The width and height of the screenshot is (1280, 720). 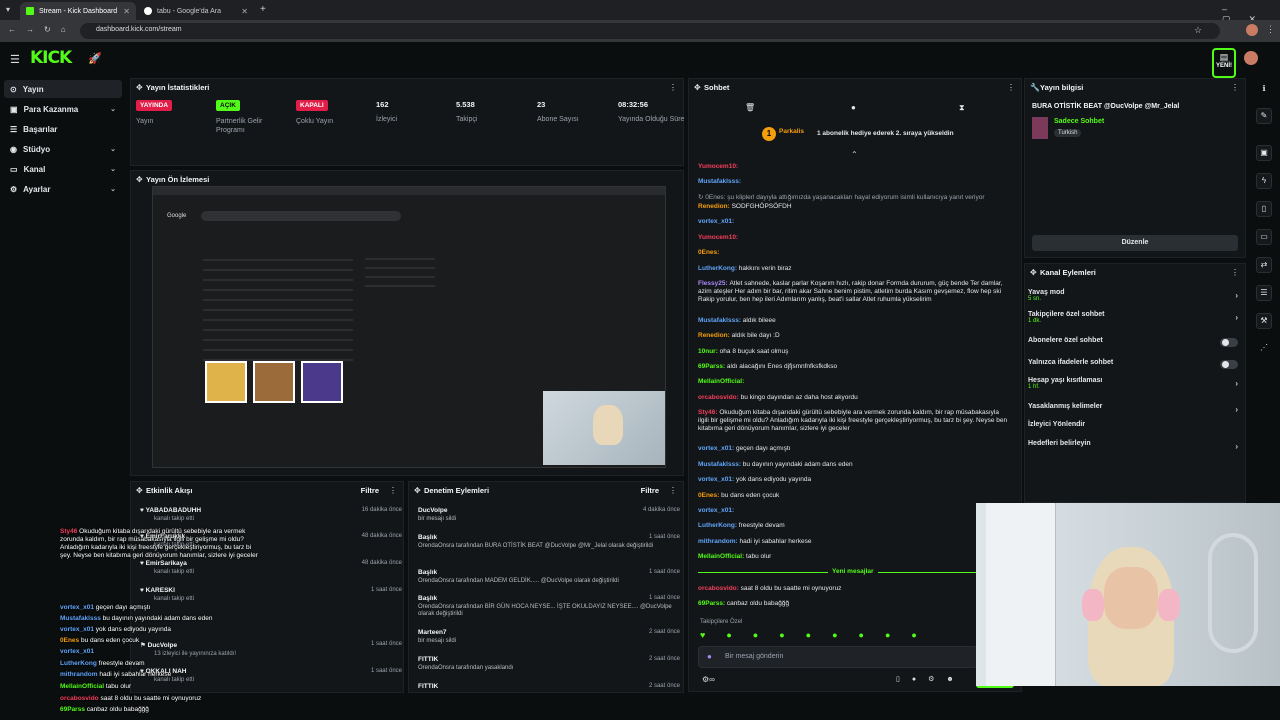 I want to click on share-icon: ⋰, so click(x=1264, y=349).